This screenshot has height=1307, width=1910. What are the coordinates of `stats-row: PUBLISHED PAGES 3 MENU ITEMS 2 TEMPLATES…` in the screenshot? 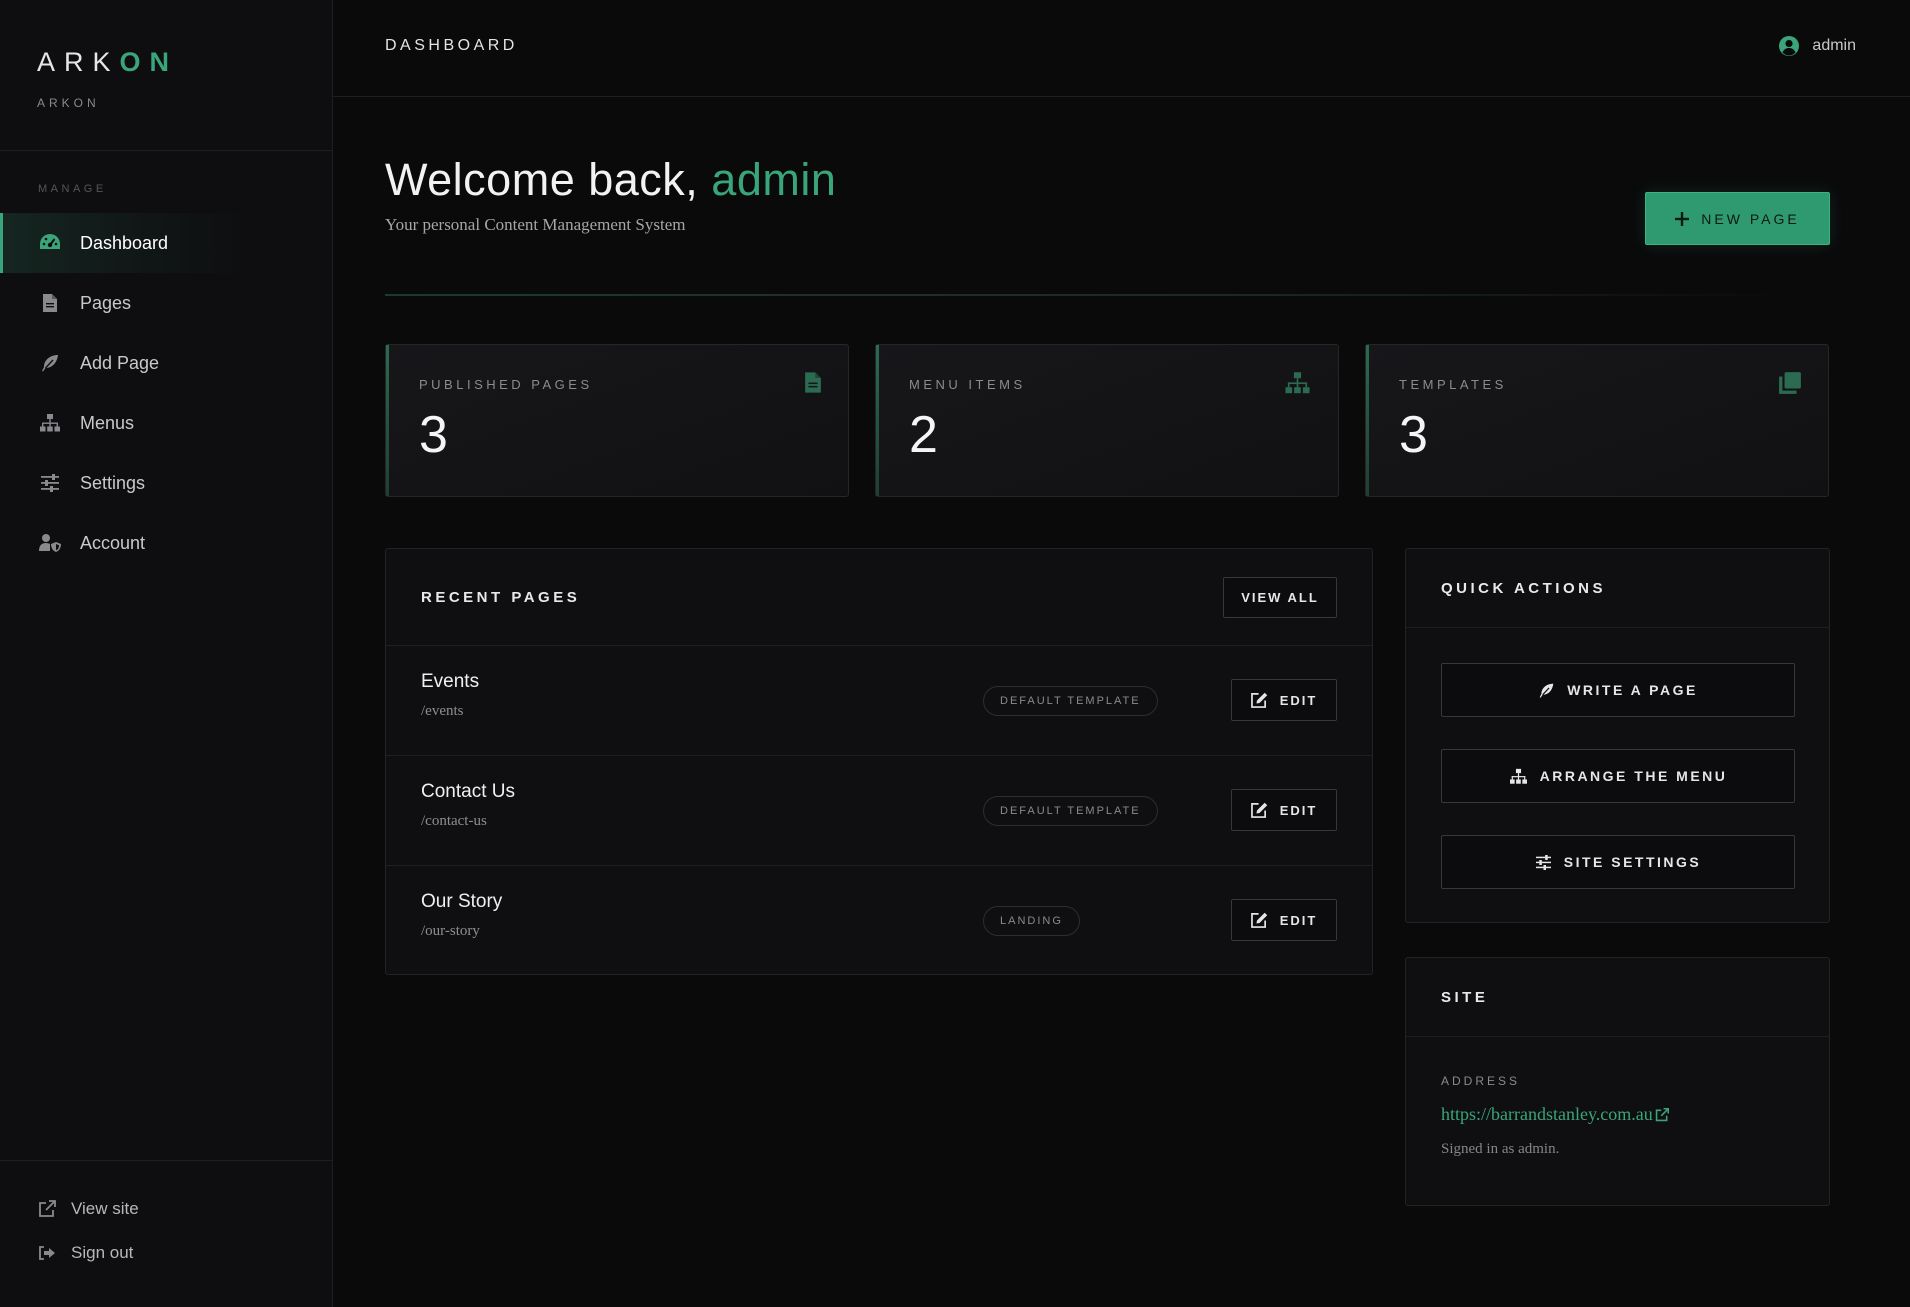 It's located at (1107, 420).